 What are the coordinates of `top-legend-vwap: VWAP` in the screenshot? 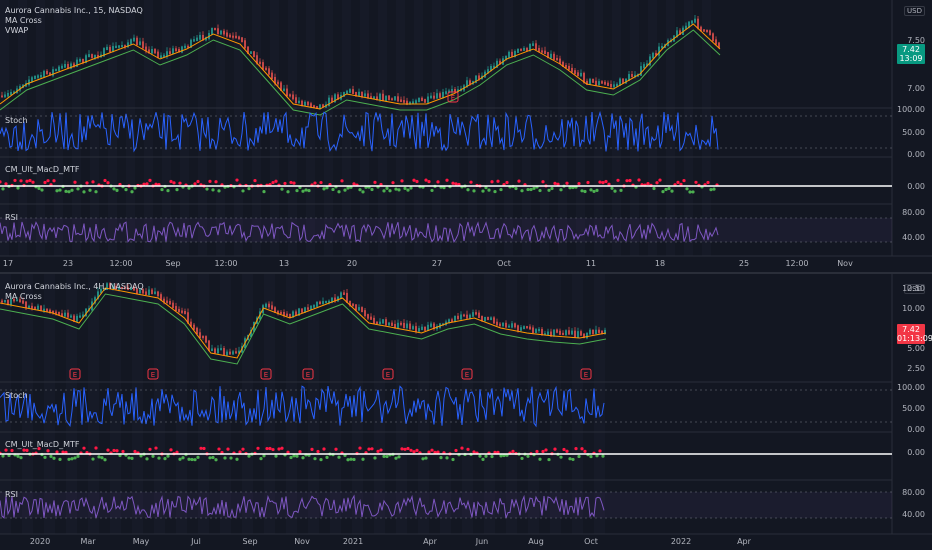 It's located at (74, 31).